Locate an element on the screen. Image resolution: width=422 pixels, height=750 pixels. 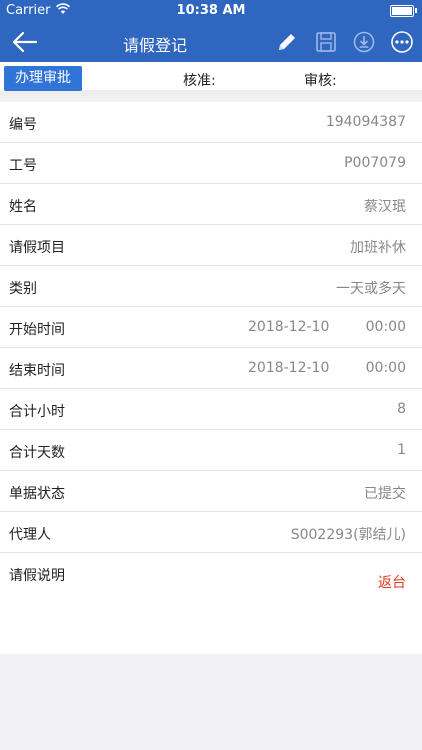
row-label: 请假项目 is located at coordinates (37, 248).